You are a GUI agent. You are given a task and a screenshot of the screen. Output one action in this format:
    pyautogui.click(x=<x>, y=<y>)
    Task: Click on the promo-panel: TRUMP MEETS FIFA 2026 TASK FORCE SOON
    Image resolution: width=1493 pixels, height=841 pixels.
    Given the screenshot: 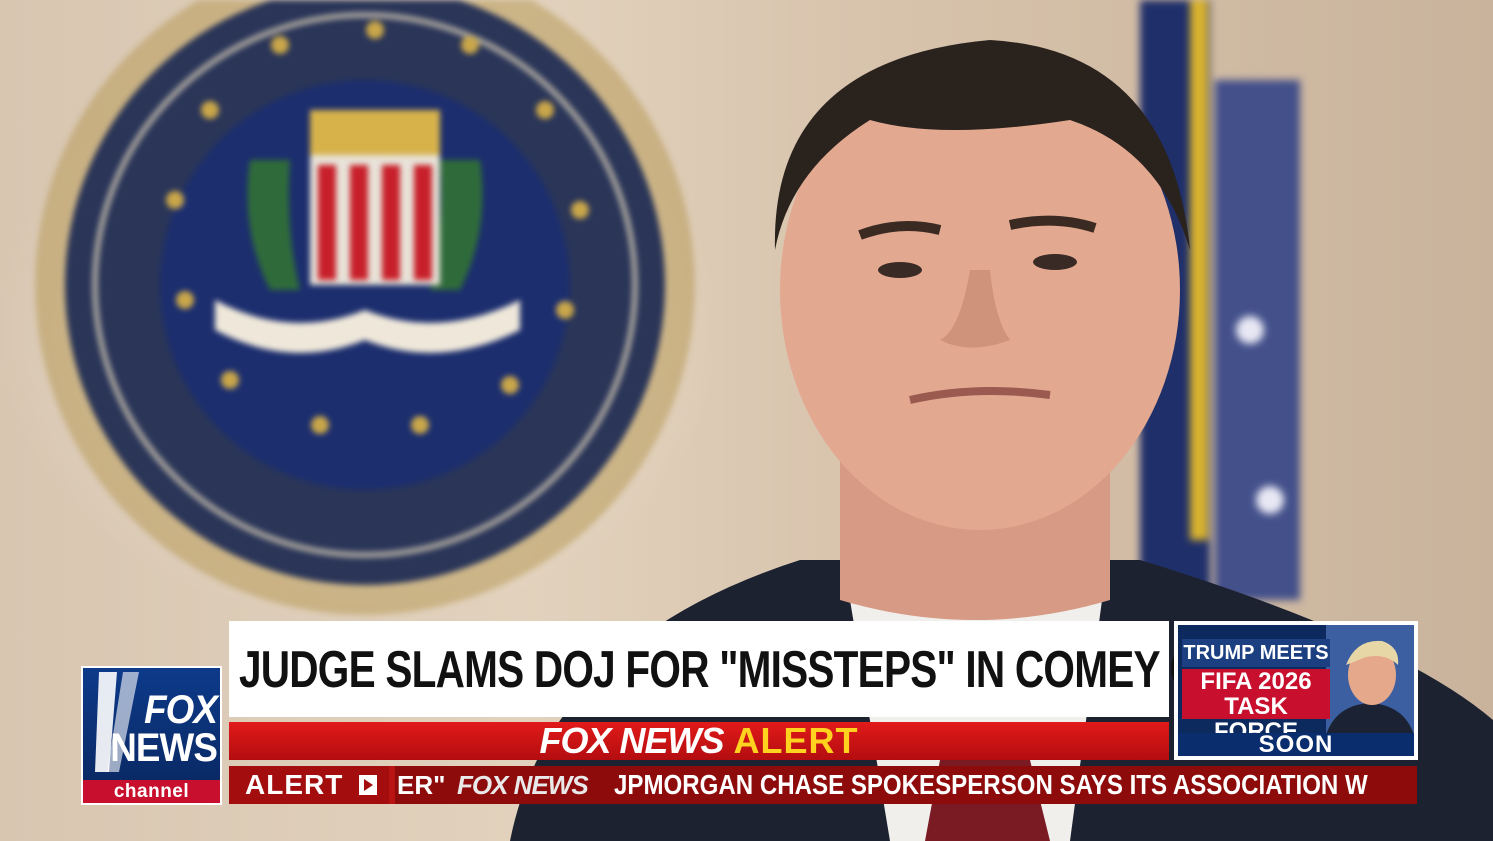 What is the action you would take?
    pyautogui.click(x=1296, y=690)
    